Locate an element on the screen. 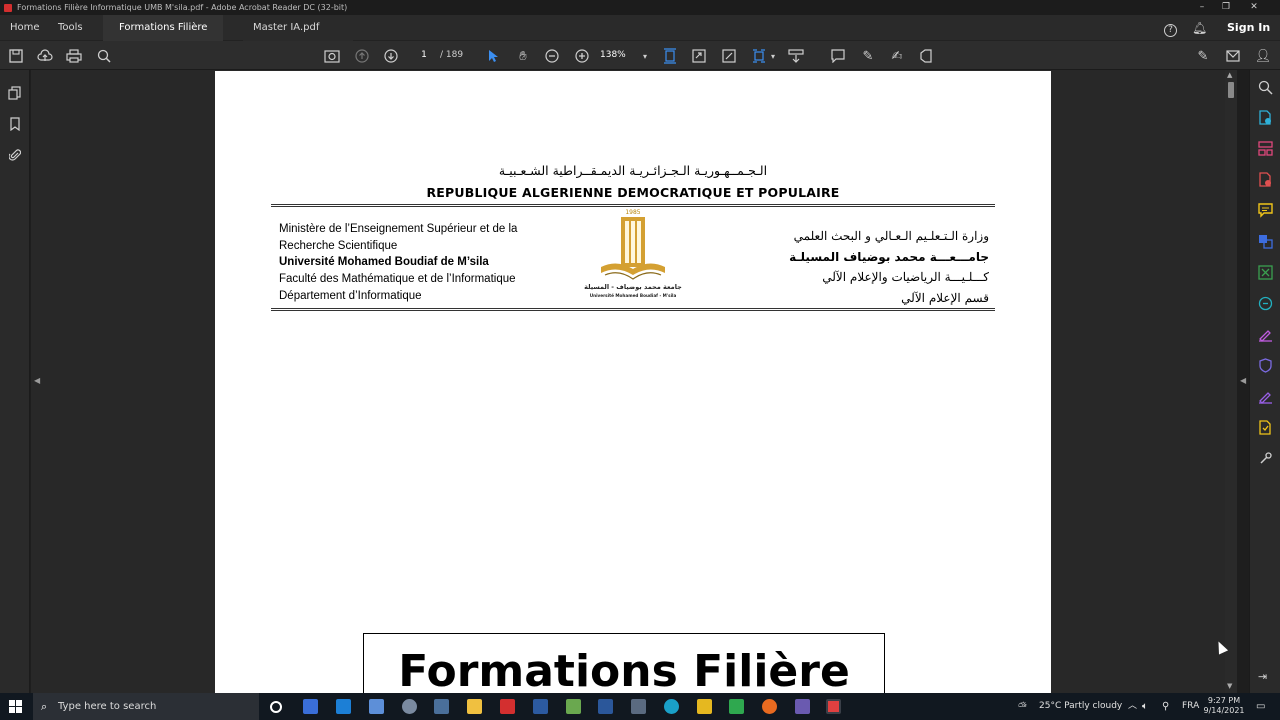 Image resolution: width=1280 pixels, height=720 pixels. firefox-browser-icon is located at coordinates (769, 706).